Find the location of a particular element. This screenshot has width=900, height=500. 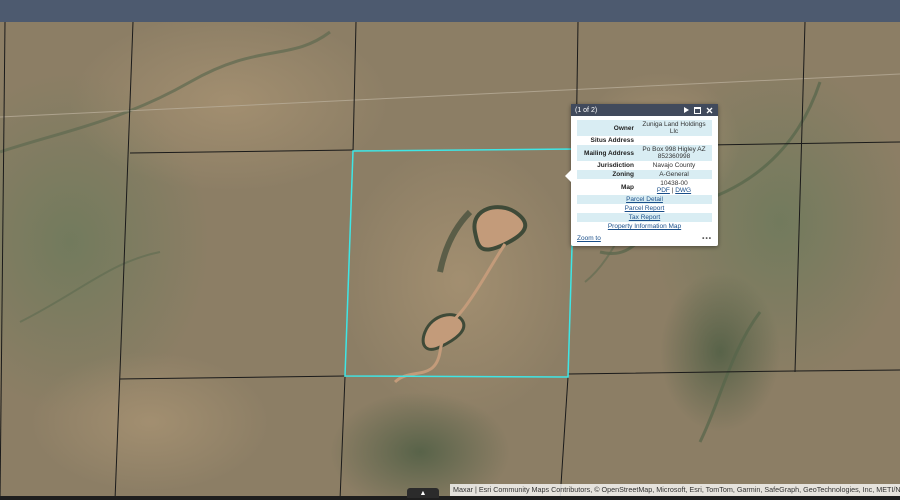

play-right-icon is located at coordinates (686, 110).